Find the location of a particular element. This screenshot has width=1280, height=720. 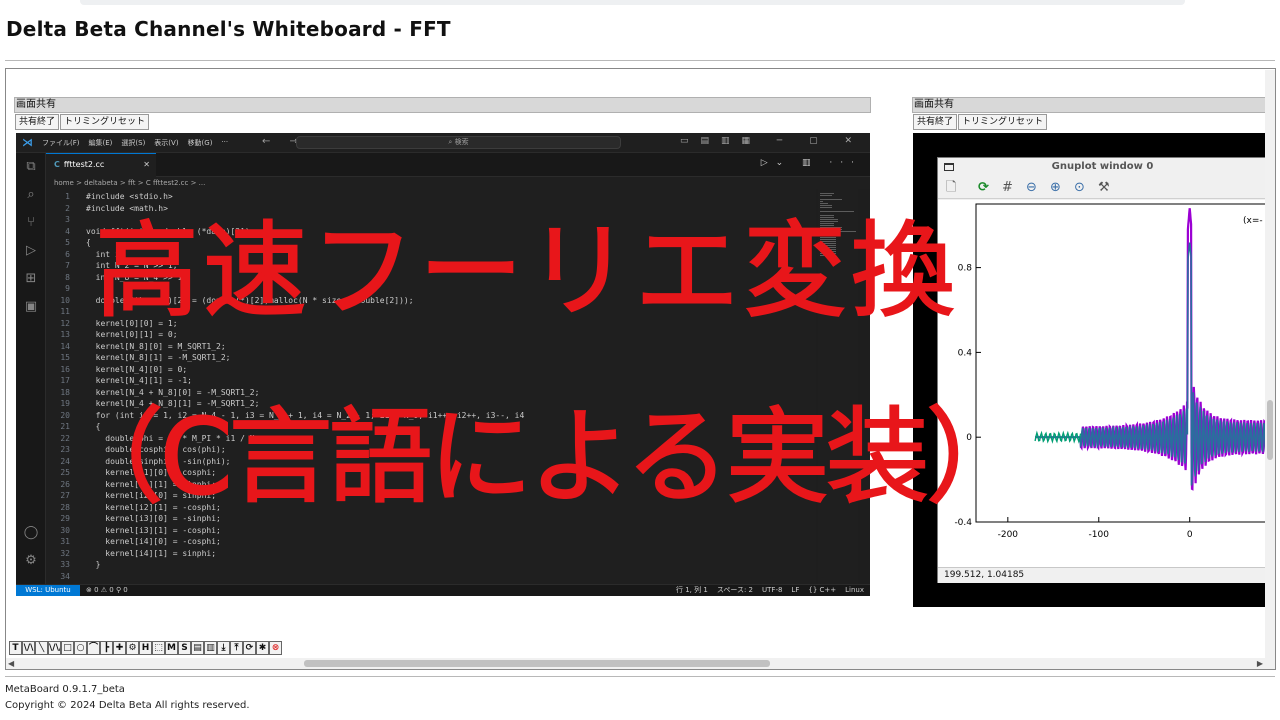

tool-button: ╲ is located at coordinates (41, 648).